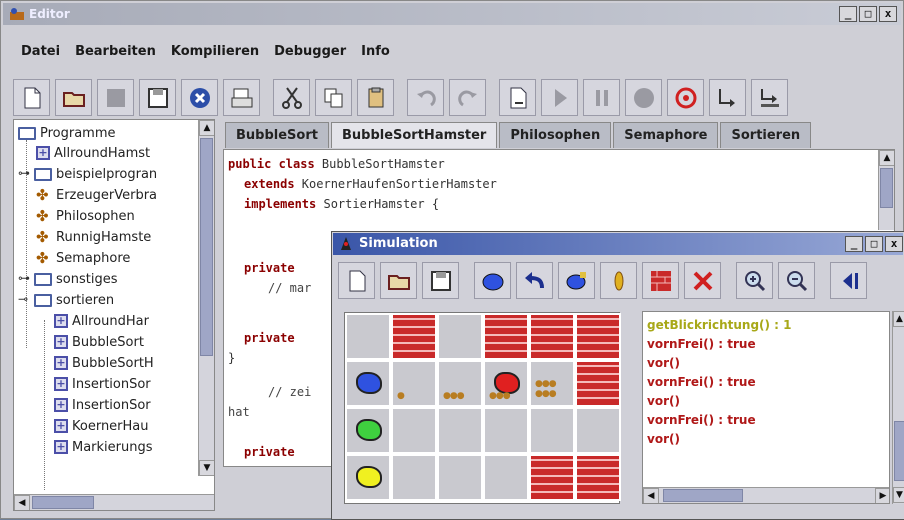  What do you see at coordinates (83, 258) in the screenshot?
I see `tree-node: ✤ Semaphore` at bounding box center [83, 258].